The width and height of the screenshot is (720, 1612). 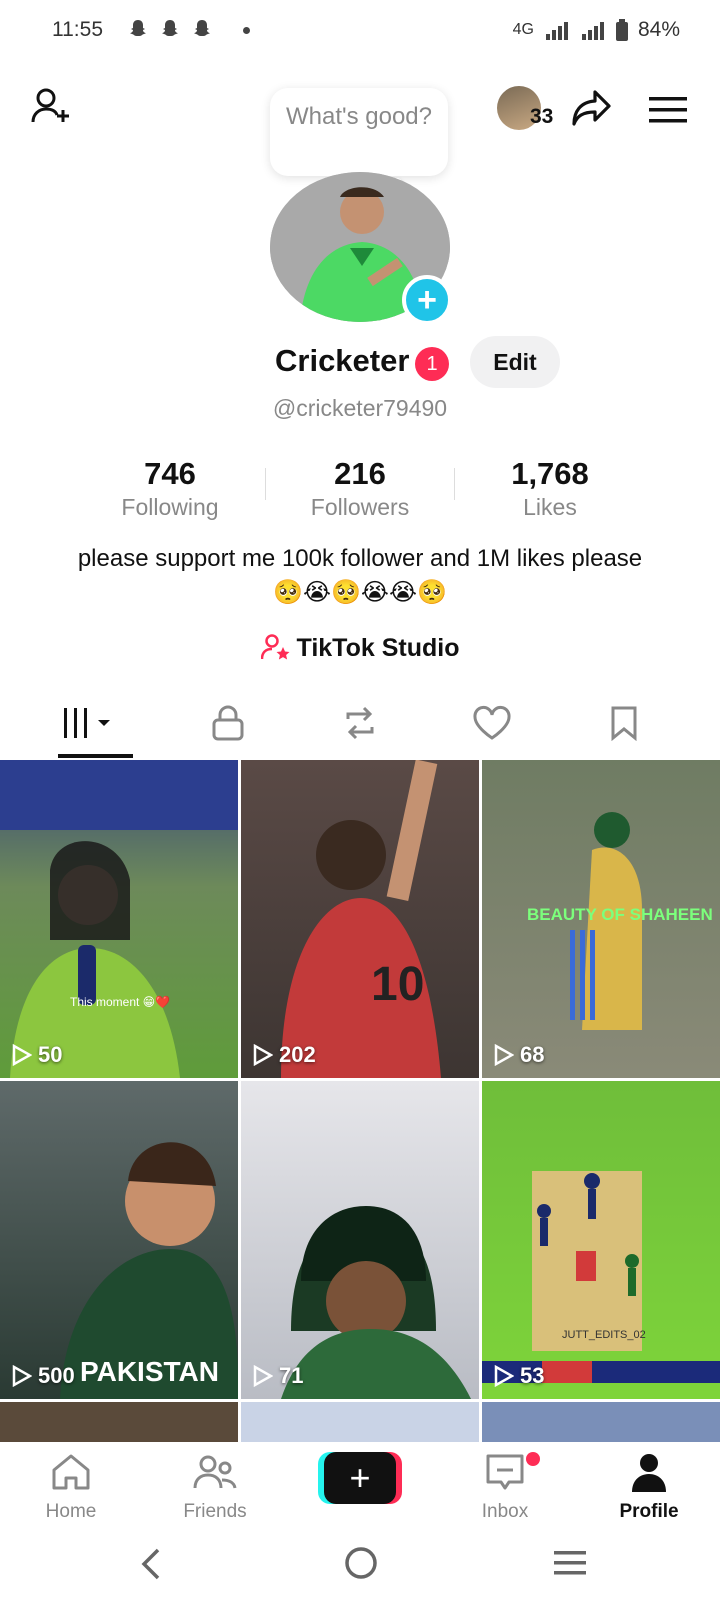 What do you see at coordinates (397, 984) in the screenshot?
I see `svg-text: 10` at bounding box center [397, 984].